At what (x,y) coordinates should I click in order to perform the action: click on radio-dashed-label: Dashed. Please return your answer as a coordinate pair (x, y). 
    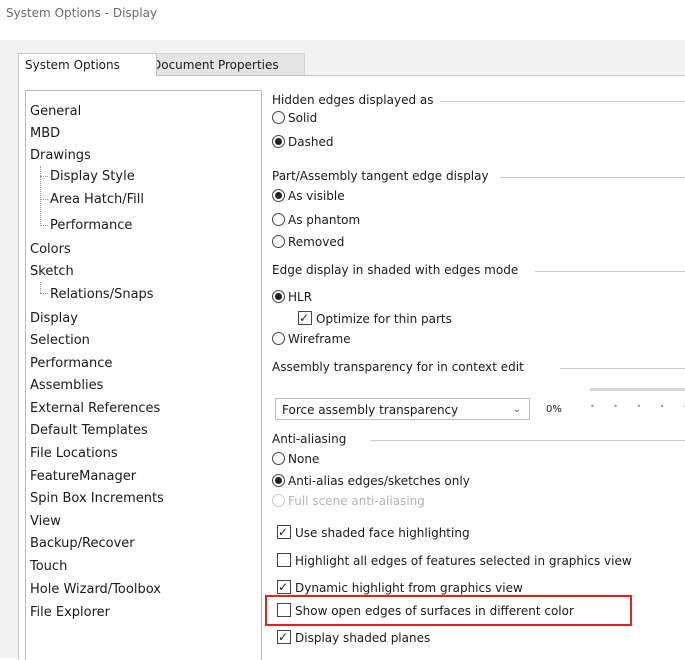
    Looking at the image, I should click on (311, 142).